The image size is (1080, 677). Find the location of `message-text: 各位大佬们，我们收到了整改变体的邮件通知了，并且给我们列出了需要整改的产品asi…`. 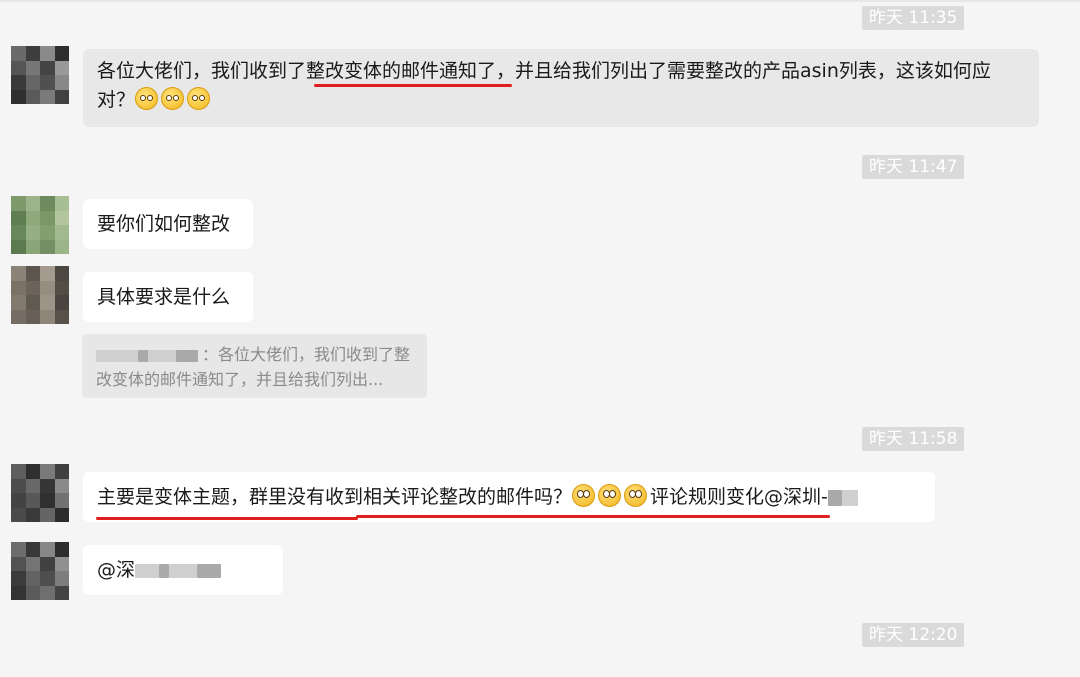

message-text: 各位大佬们，我们收到了整改变体的邮件通知了，并且给我们列出了需要整改的产品asi… is located at coordinates (544, 85).